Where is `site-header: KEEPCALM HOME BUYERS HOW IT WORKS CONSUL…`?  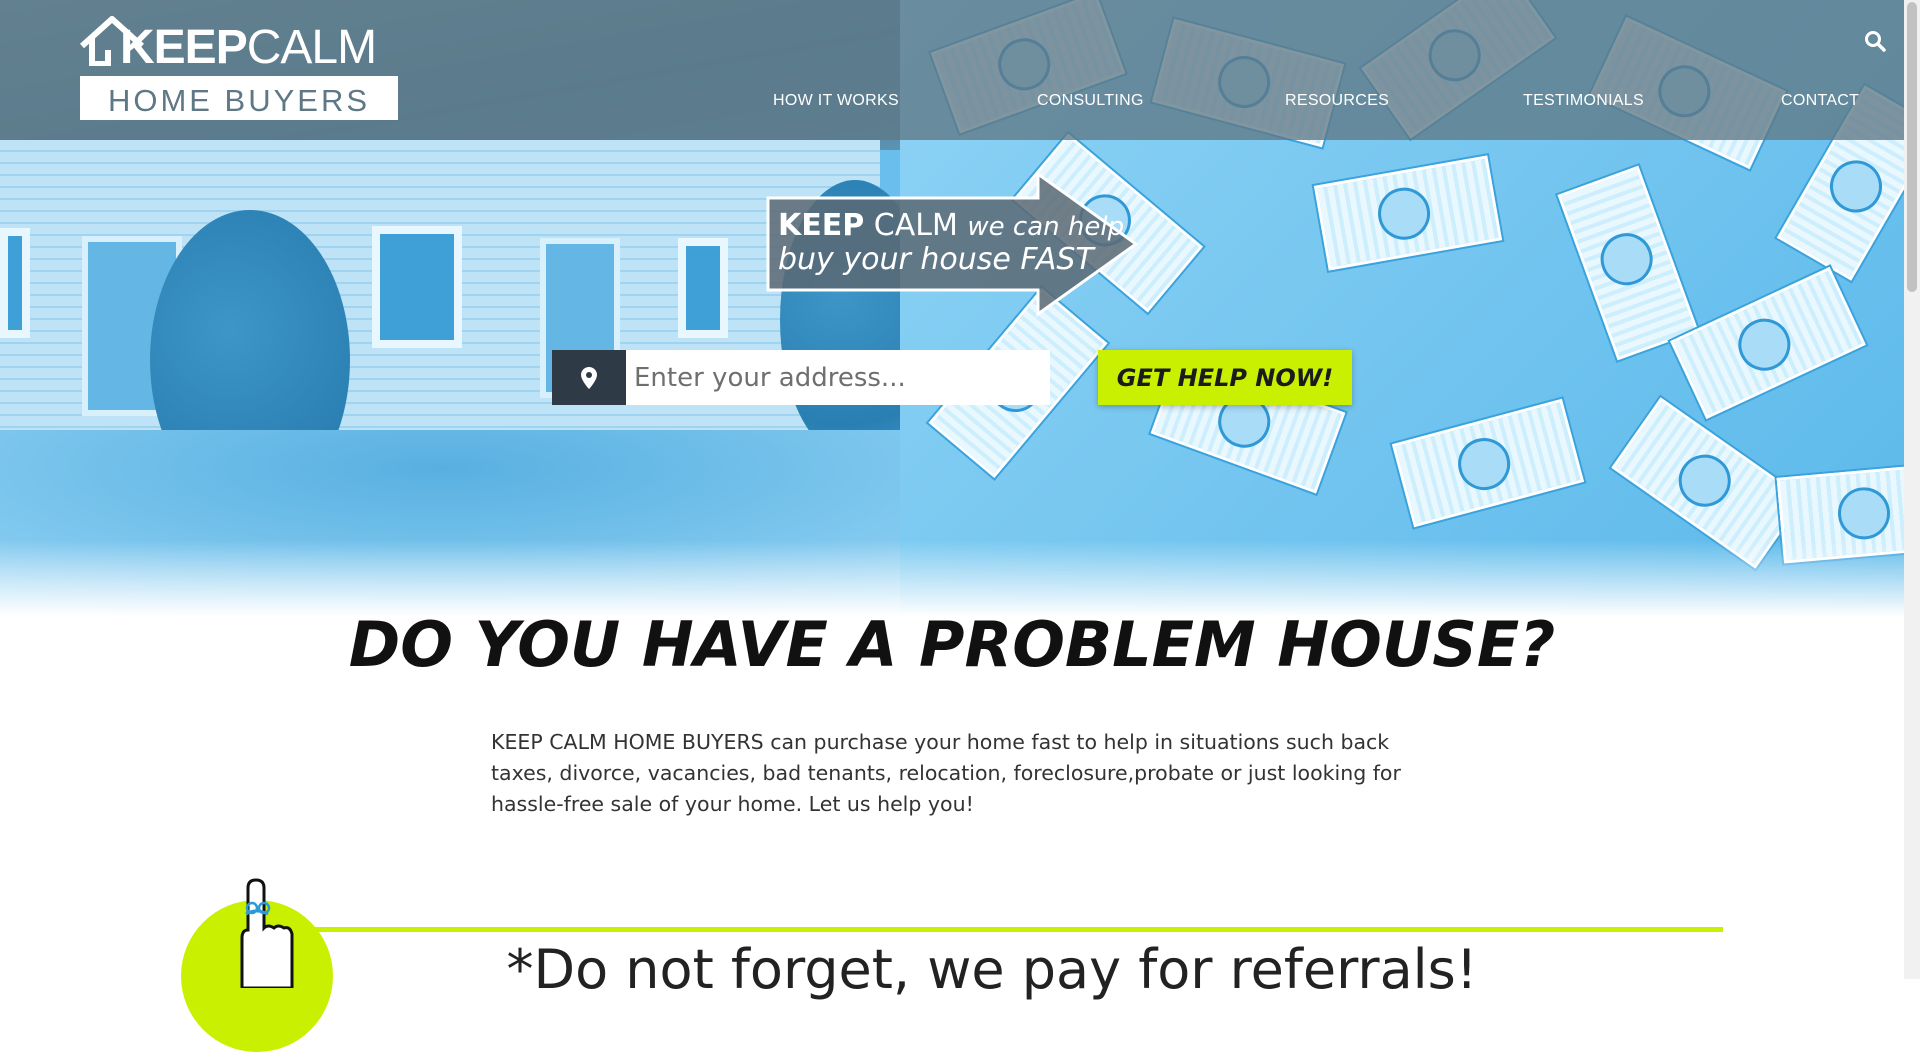 site-header: KEEPCALM HOME BUYERS HOW IT WORKS CONSUL… is located at coordinates (952, 70).